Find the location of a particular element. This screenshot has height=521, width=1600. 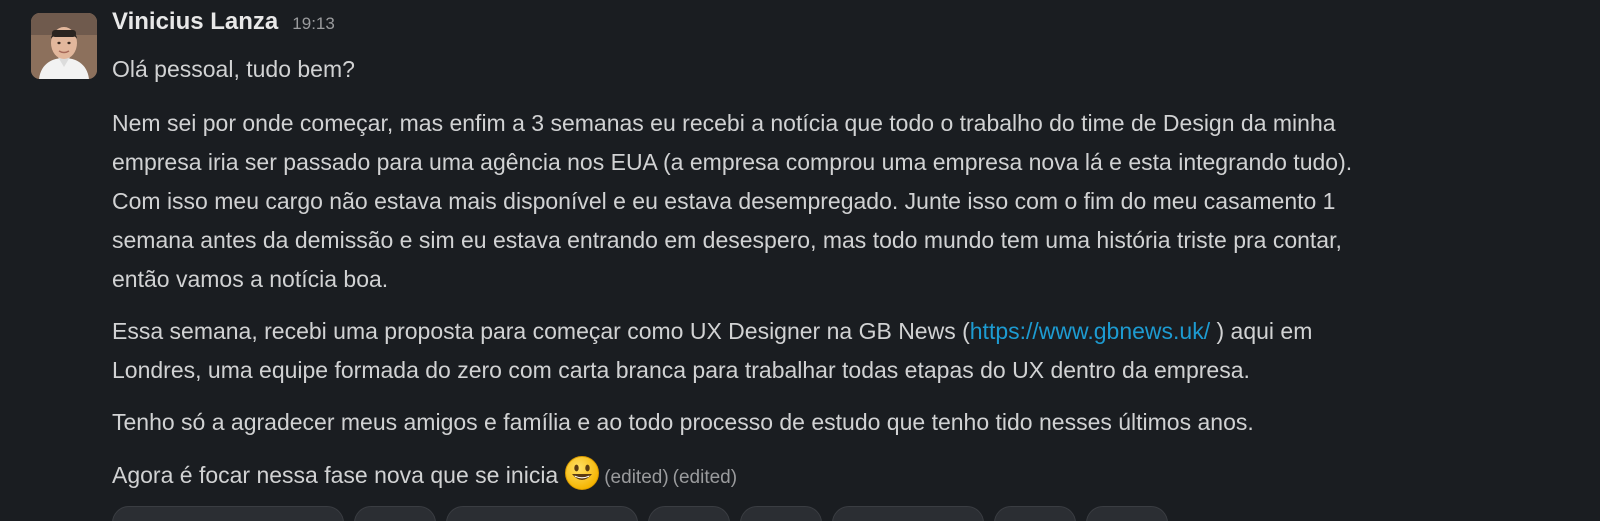

reaction-bar is located at coordinates (640, 513).